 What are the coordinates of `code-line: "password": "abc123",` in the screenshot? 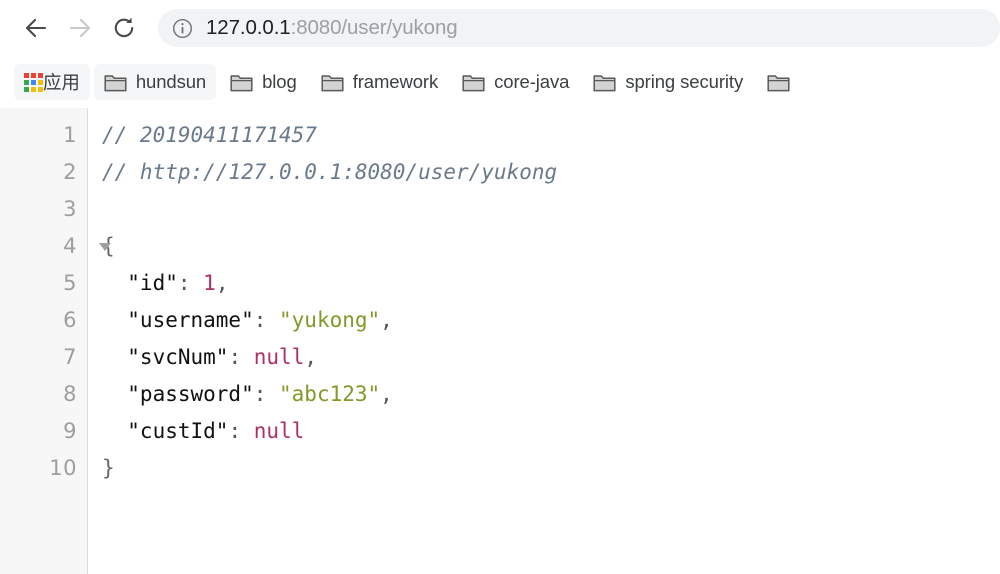 It's located at (551, 394).